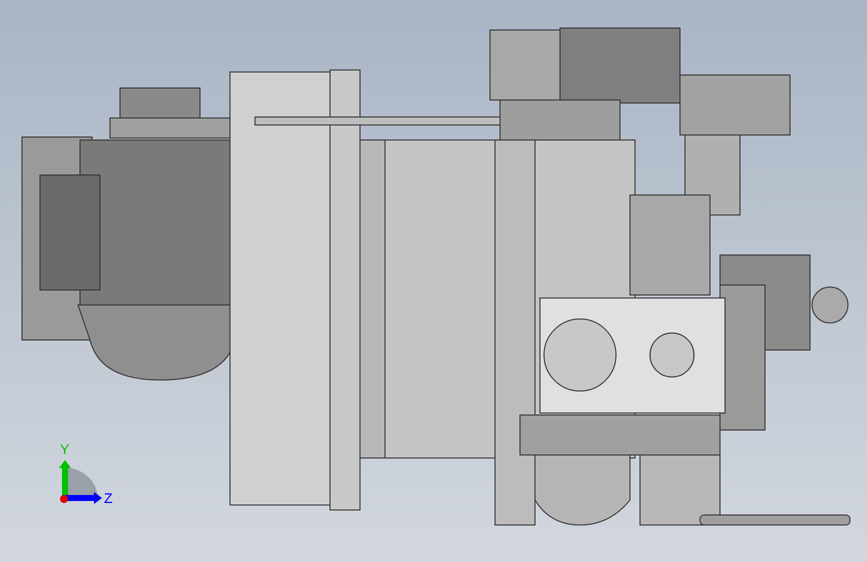 This screenshot has width=867, height=562. I want to click on axis-label: Z, so click(108, 498).